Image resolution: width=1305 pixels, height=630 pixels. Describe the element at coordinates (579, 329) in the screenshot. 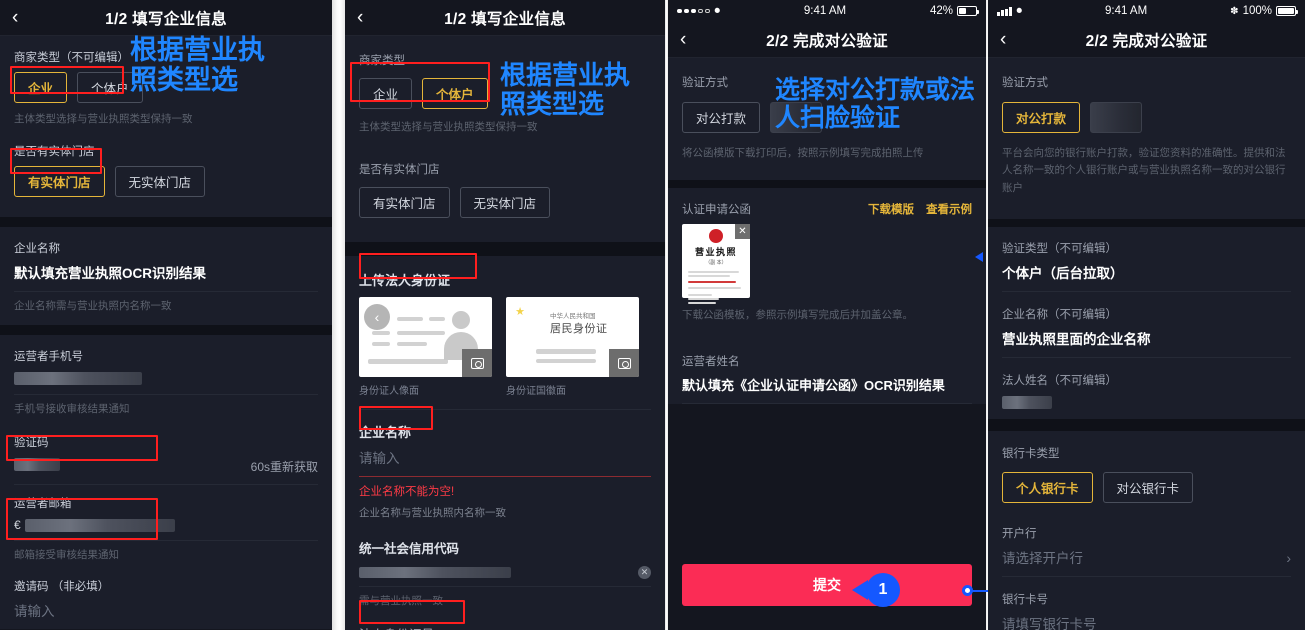

I see `id-title-text: 居民身份证` at that location.